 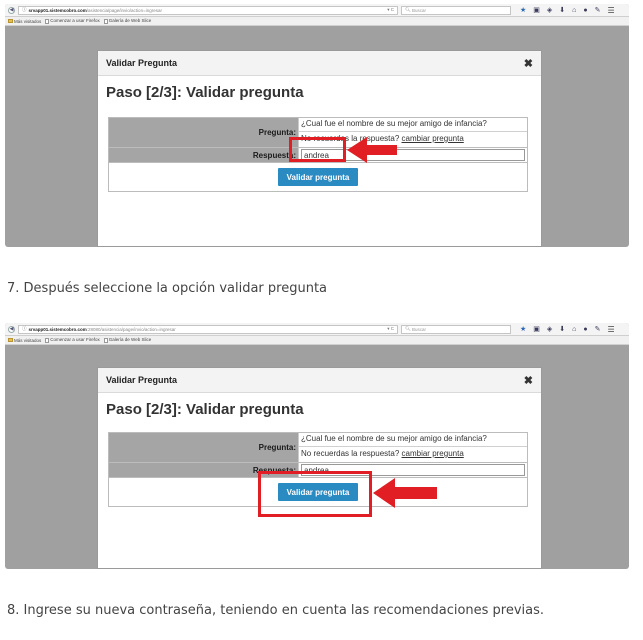 What do you see at coordinates (315, 494) in the screenshot?
I see `button-highlight-box` at bounding box center [315, 494].